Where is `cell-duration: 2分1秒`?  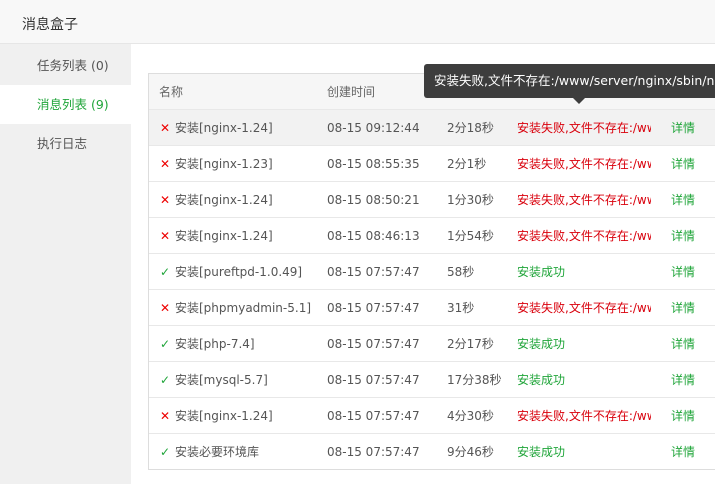 cell-duration: 2分1秒 is located at coordinates (467, 164).